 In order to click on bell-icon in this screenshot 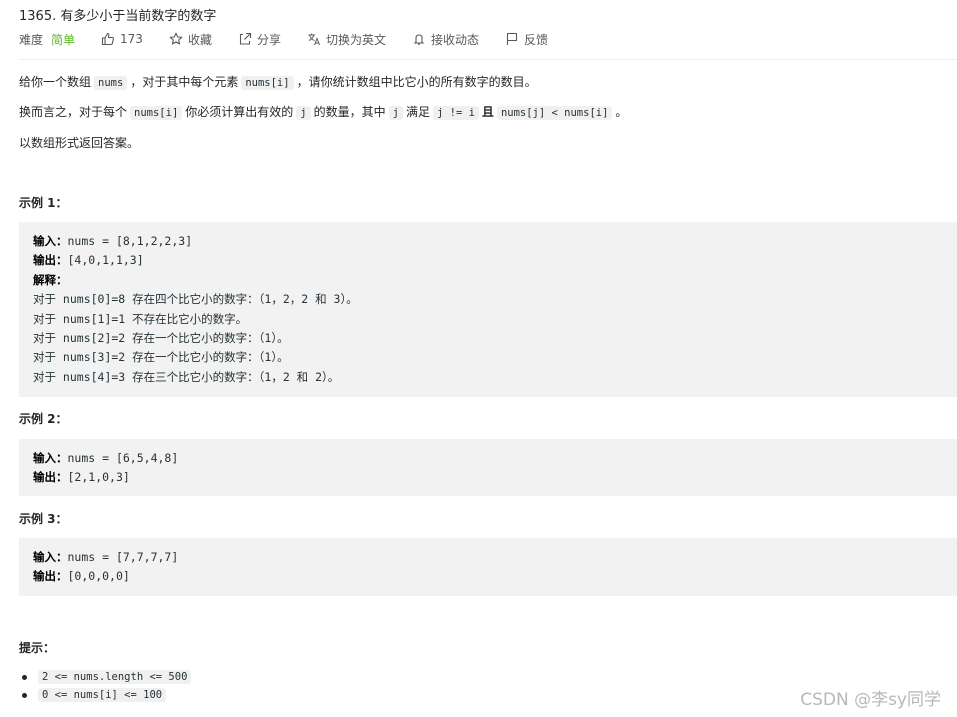, I will do `click(419, 39)`.